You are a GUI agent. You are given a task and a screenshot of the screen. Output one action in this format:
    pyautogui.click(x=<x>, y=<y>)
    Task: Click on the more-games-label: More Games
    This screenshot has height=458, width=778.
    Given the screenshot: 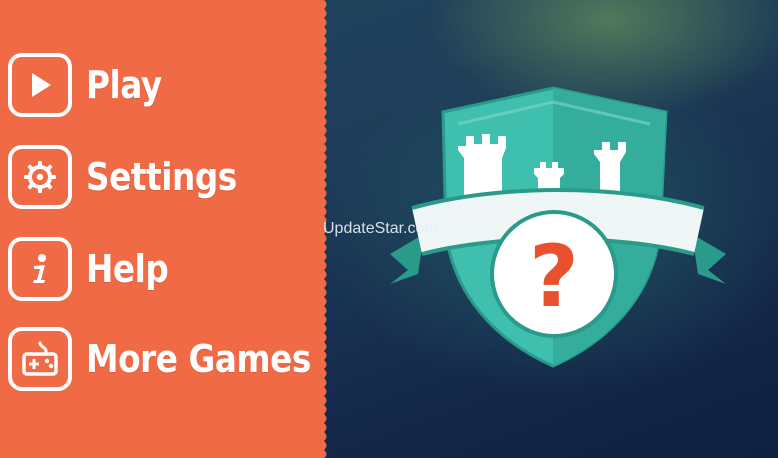 What is the action you would take?
    pyautogui.click(x=198, y=359)
    